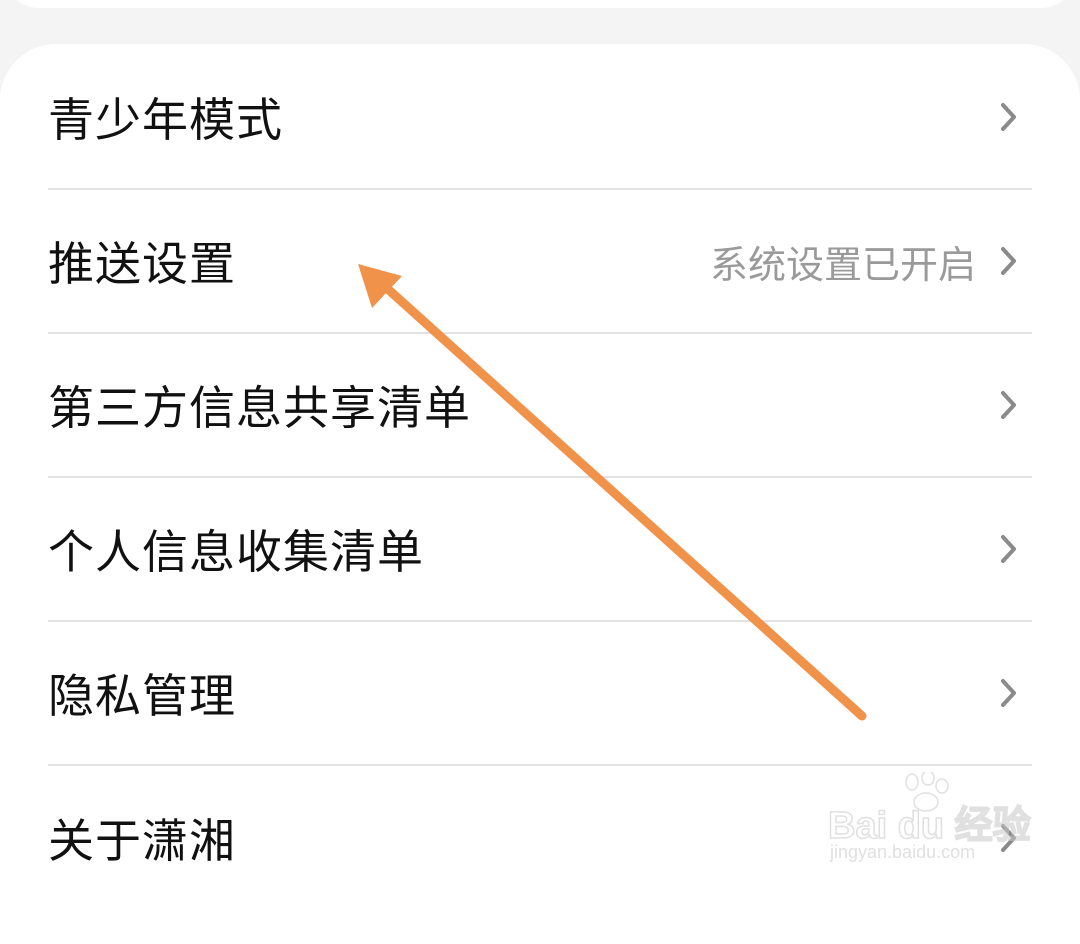 This screenshot has height=944, width=1080. Describe the element at coordinates (903, 852) in the screenshot. I see `watermark-url: jingyan.baidu.com` at that location.